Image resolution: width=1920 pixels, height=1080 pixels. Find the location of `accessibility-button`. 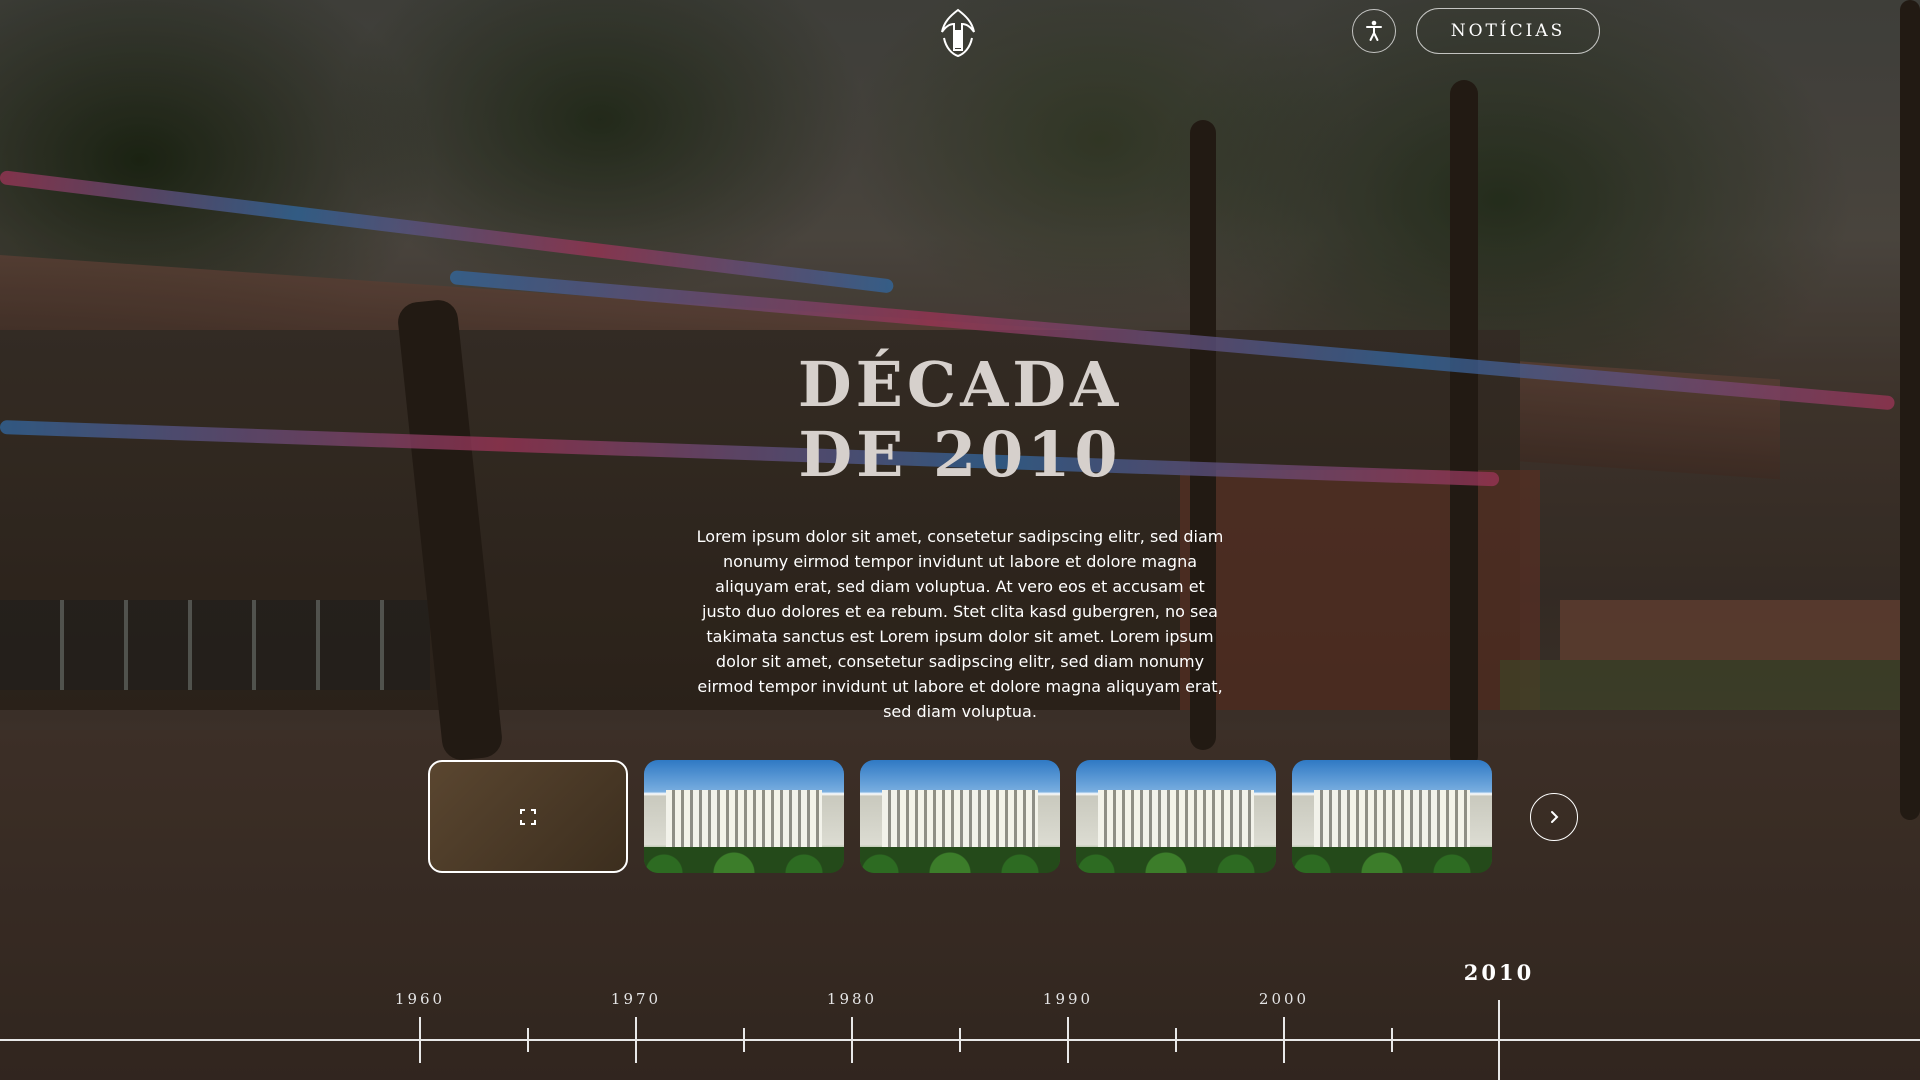

accessibility-button is located at coordinates (1374, 31).